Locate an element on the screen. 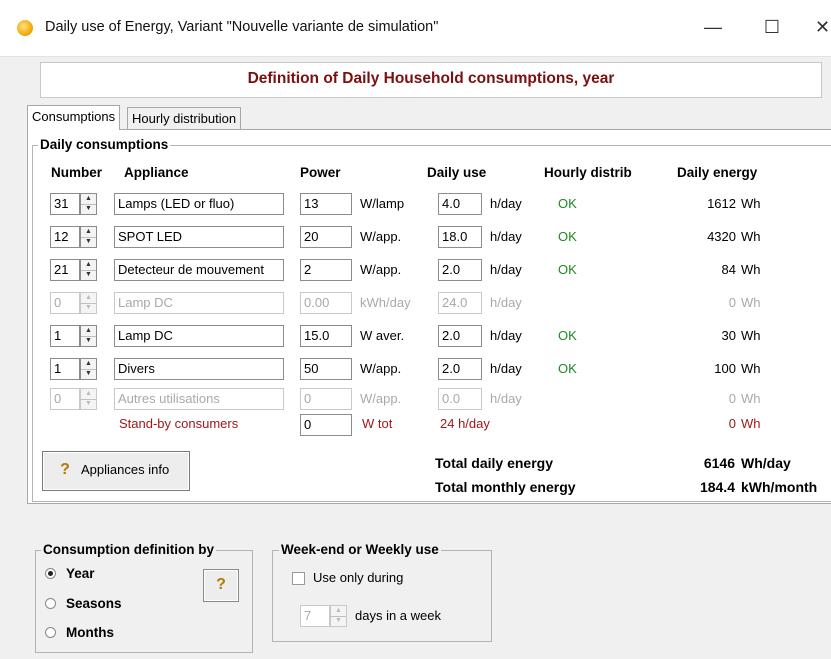  col-power: Power is located at coordinates (320, 172).